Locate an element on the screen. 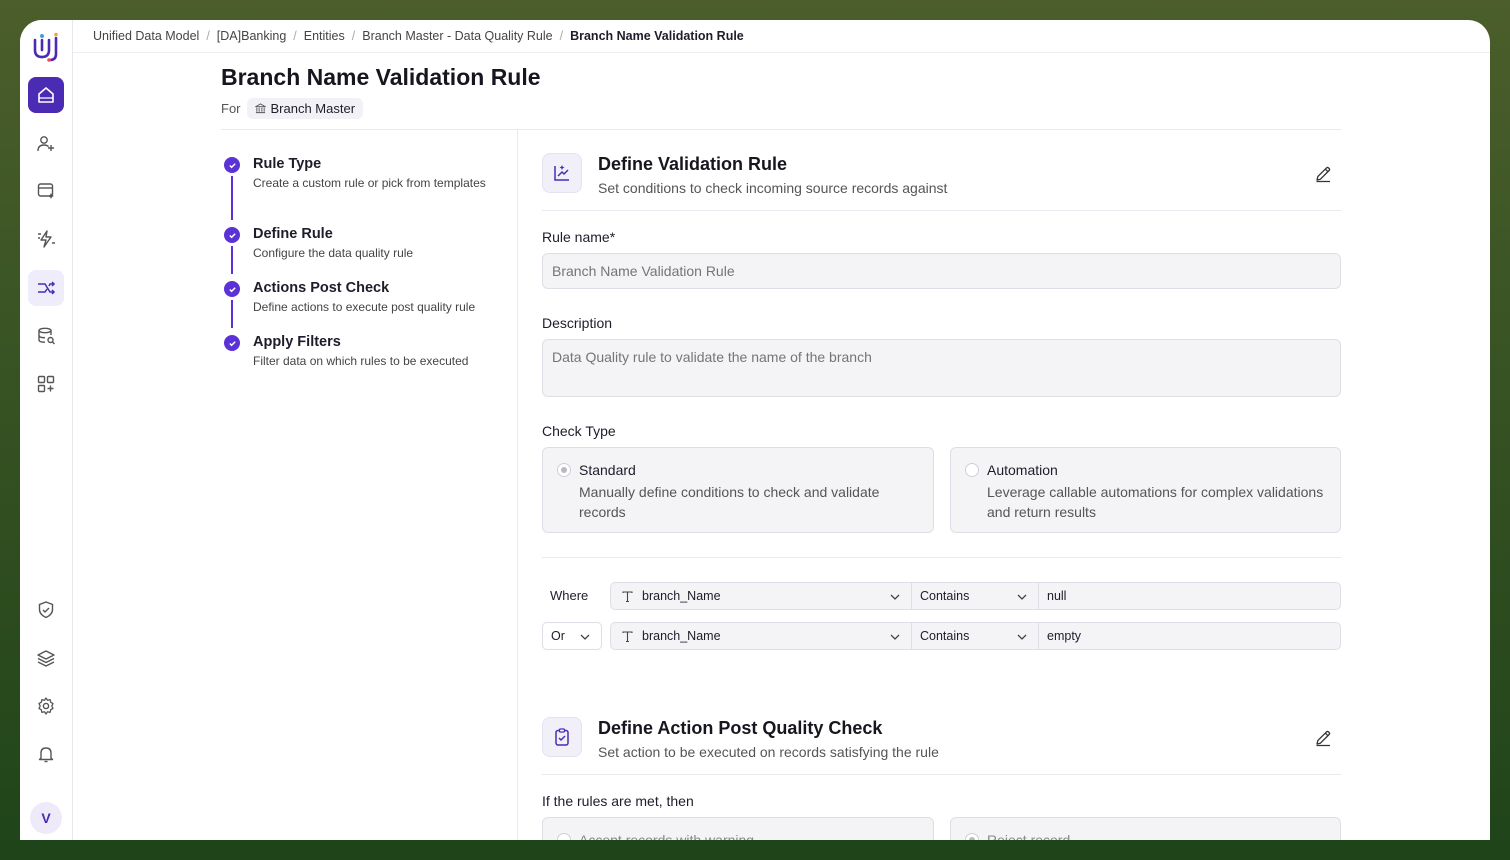 Image resolution: width=1510 pixels, height=860 pixels. rules-met-label: If the rules are met, then is located at coordinates (618, 801).